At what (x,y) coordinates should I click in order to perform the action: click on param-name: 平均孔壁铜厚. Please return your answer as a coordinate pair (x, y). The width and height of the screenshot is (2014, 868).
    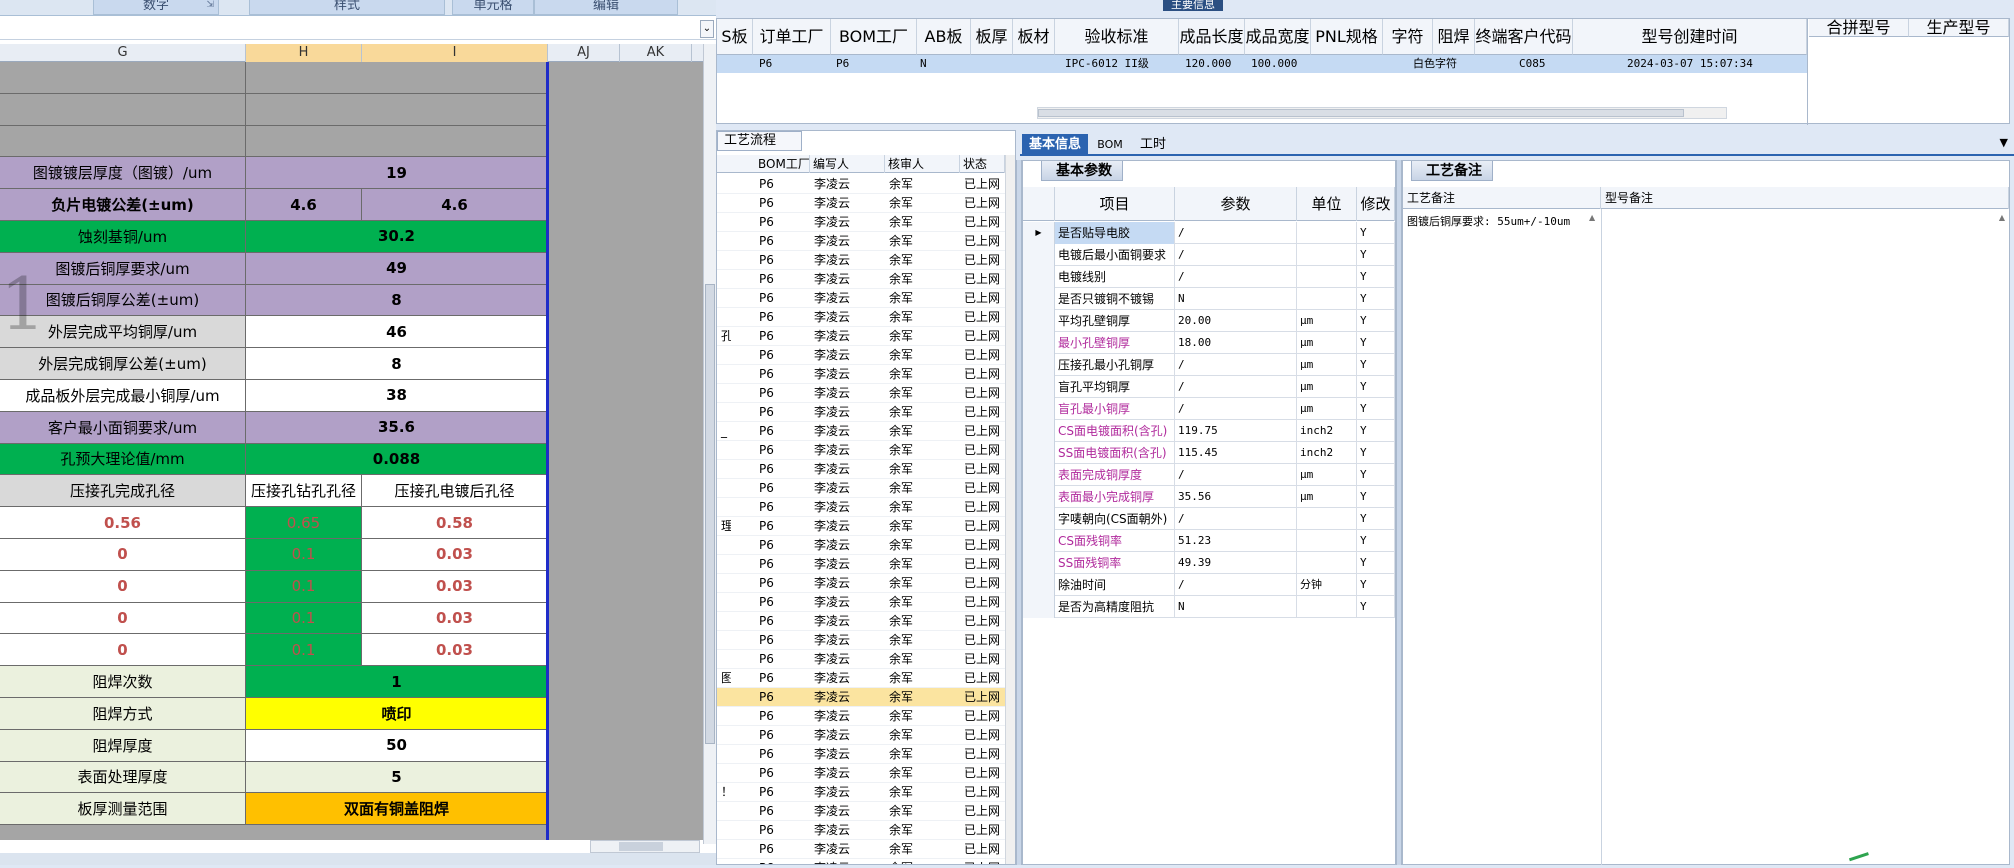
    Looking at the image, I should click on (1115, 321).